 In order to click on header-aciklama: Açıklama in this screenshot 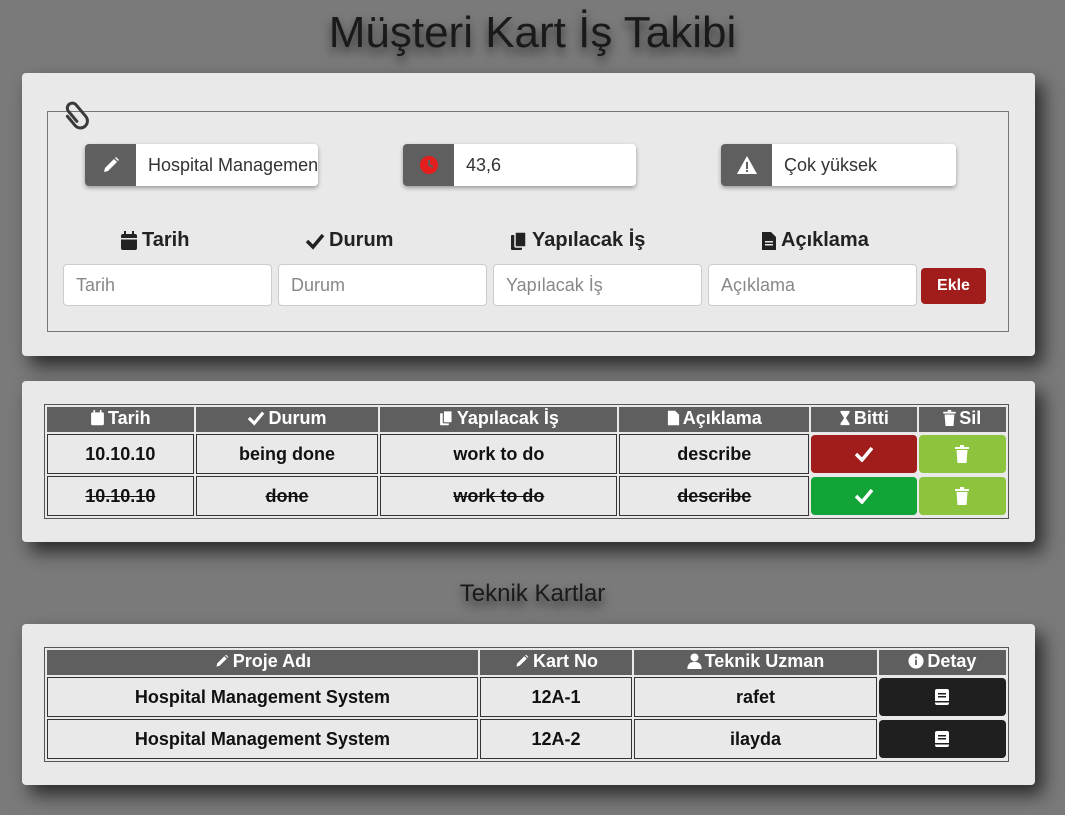, I will do `click(714, 419)`.